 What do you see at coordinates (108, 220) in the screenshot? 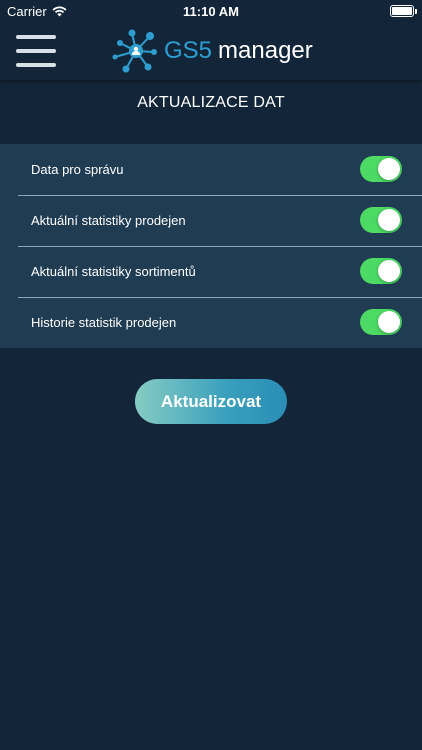
I see `row-label: Aktuální statistiky prodejen` at bounding box center [108, 220].